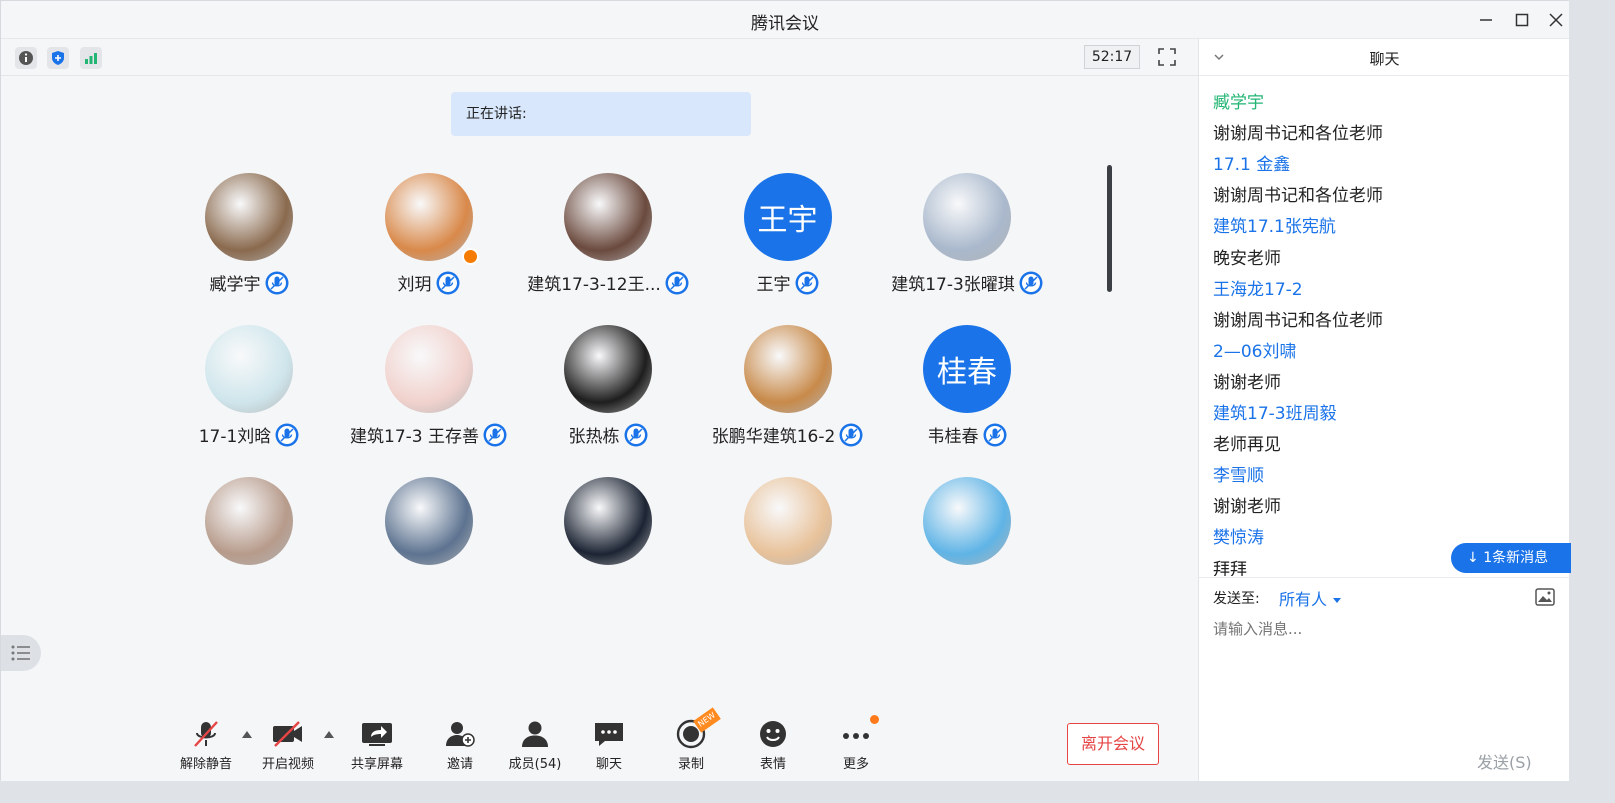 The width and height of the screenshot is (1615, 803). Describe the element at coordinates (414, 285) in the screenshot. I see `participant-name: 刘玥` at that location.